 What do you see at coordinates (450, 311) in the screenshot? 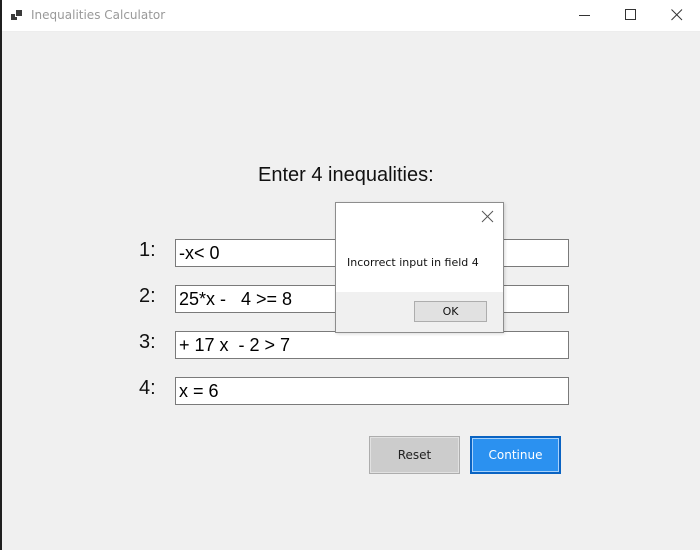
I see `ok-button: OK` at bounding box center [450, 311].